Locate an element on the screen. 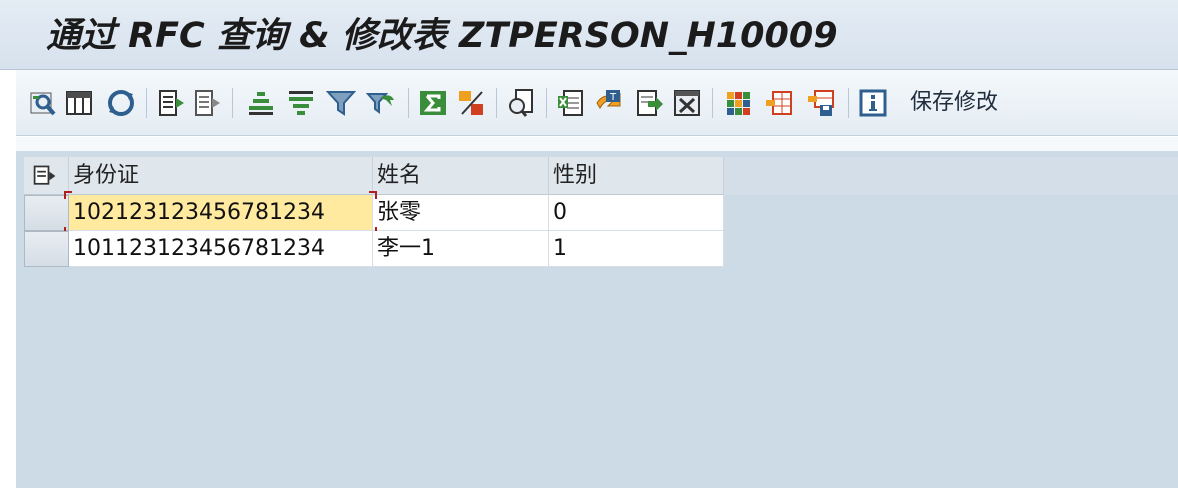 The image size is (1178, 488). choose-layout-icon is located at coordinates (739, 103).